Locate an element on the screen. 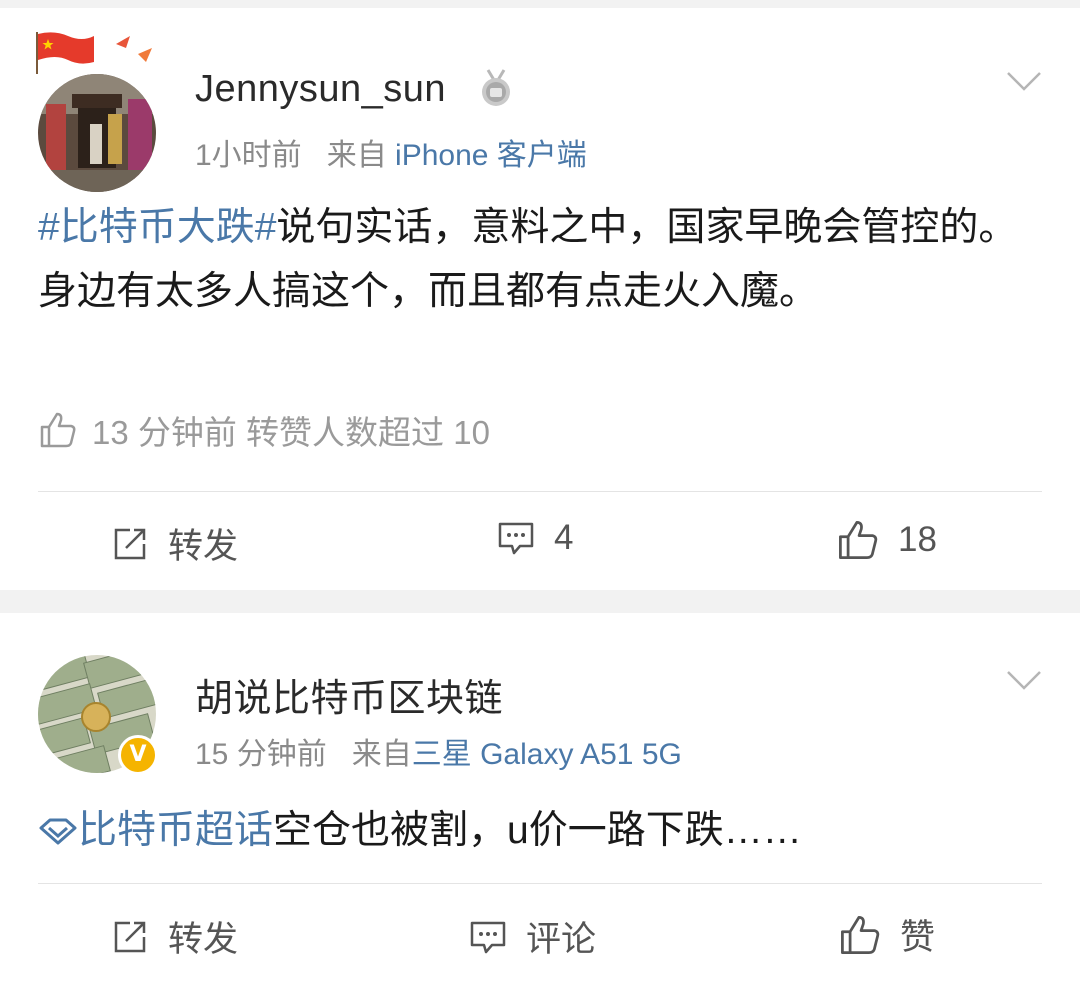  comment-button: 评论 is located at coordinates (532, 936).